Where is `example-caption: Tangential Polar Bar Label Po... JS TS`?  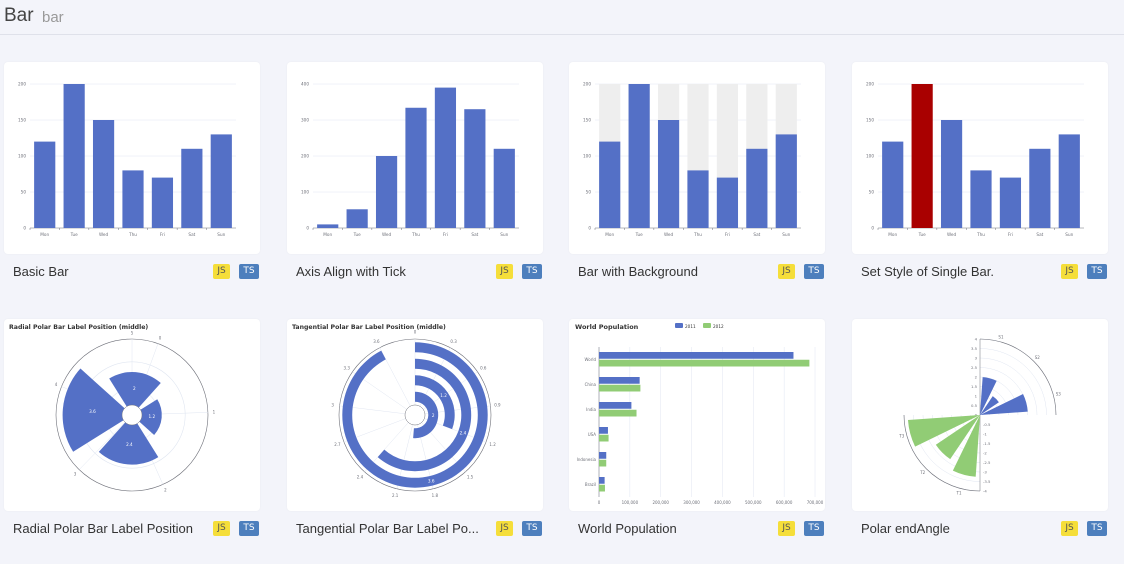 example-caption: Tangential Polar Bar Label Po... JS TS is located at coordinates (415, 529).